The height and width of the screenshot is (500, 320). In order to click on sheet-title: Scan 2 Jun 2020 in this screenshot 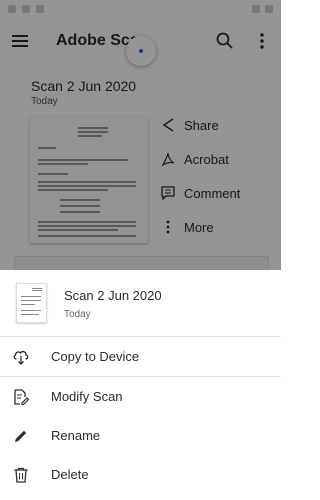, I will do `click(113, 295)`.